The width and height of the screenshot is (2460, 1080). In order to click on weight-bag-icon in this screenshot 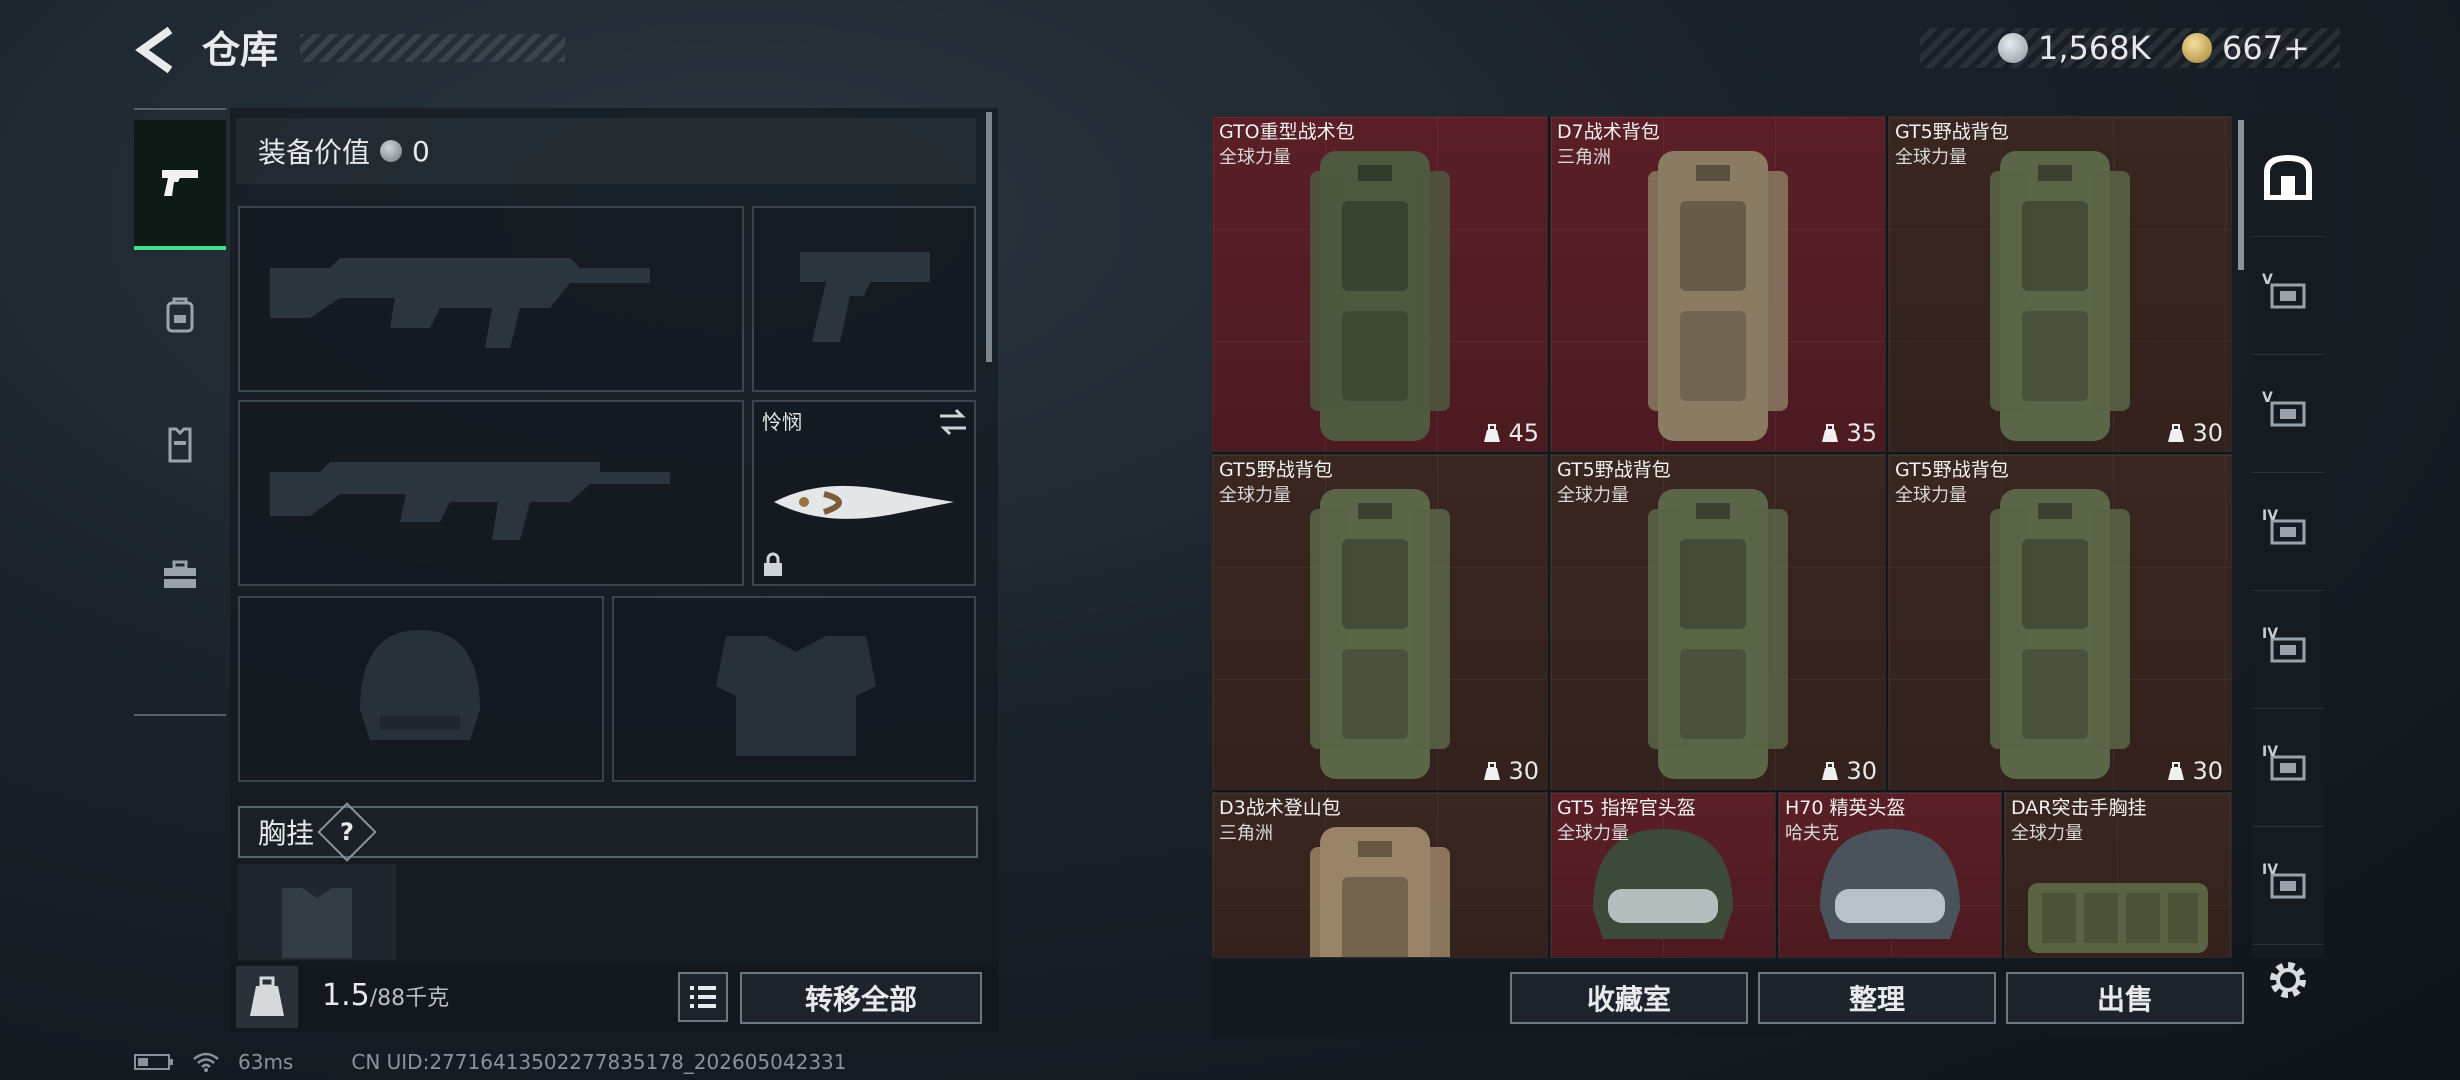, I will do `click(267, 996)`.